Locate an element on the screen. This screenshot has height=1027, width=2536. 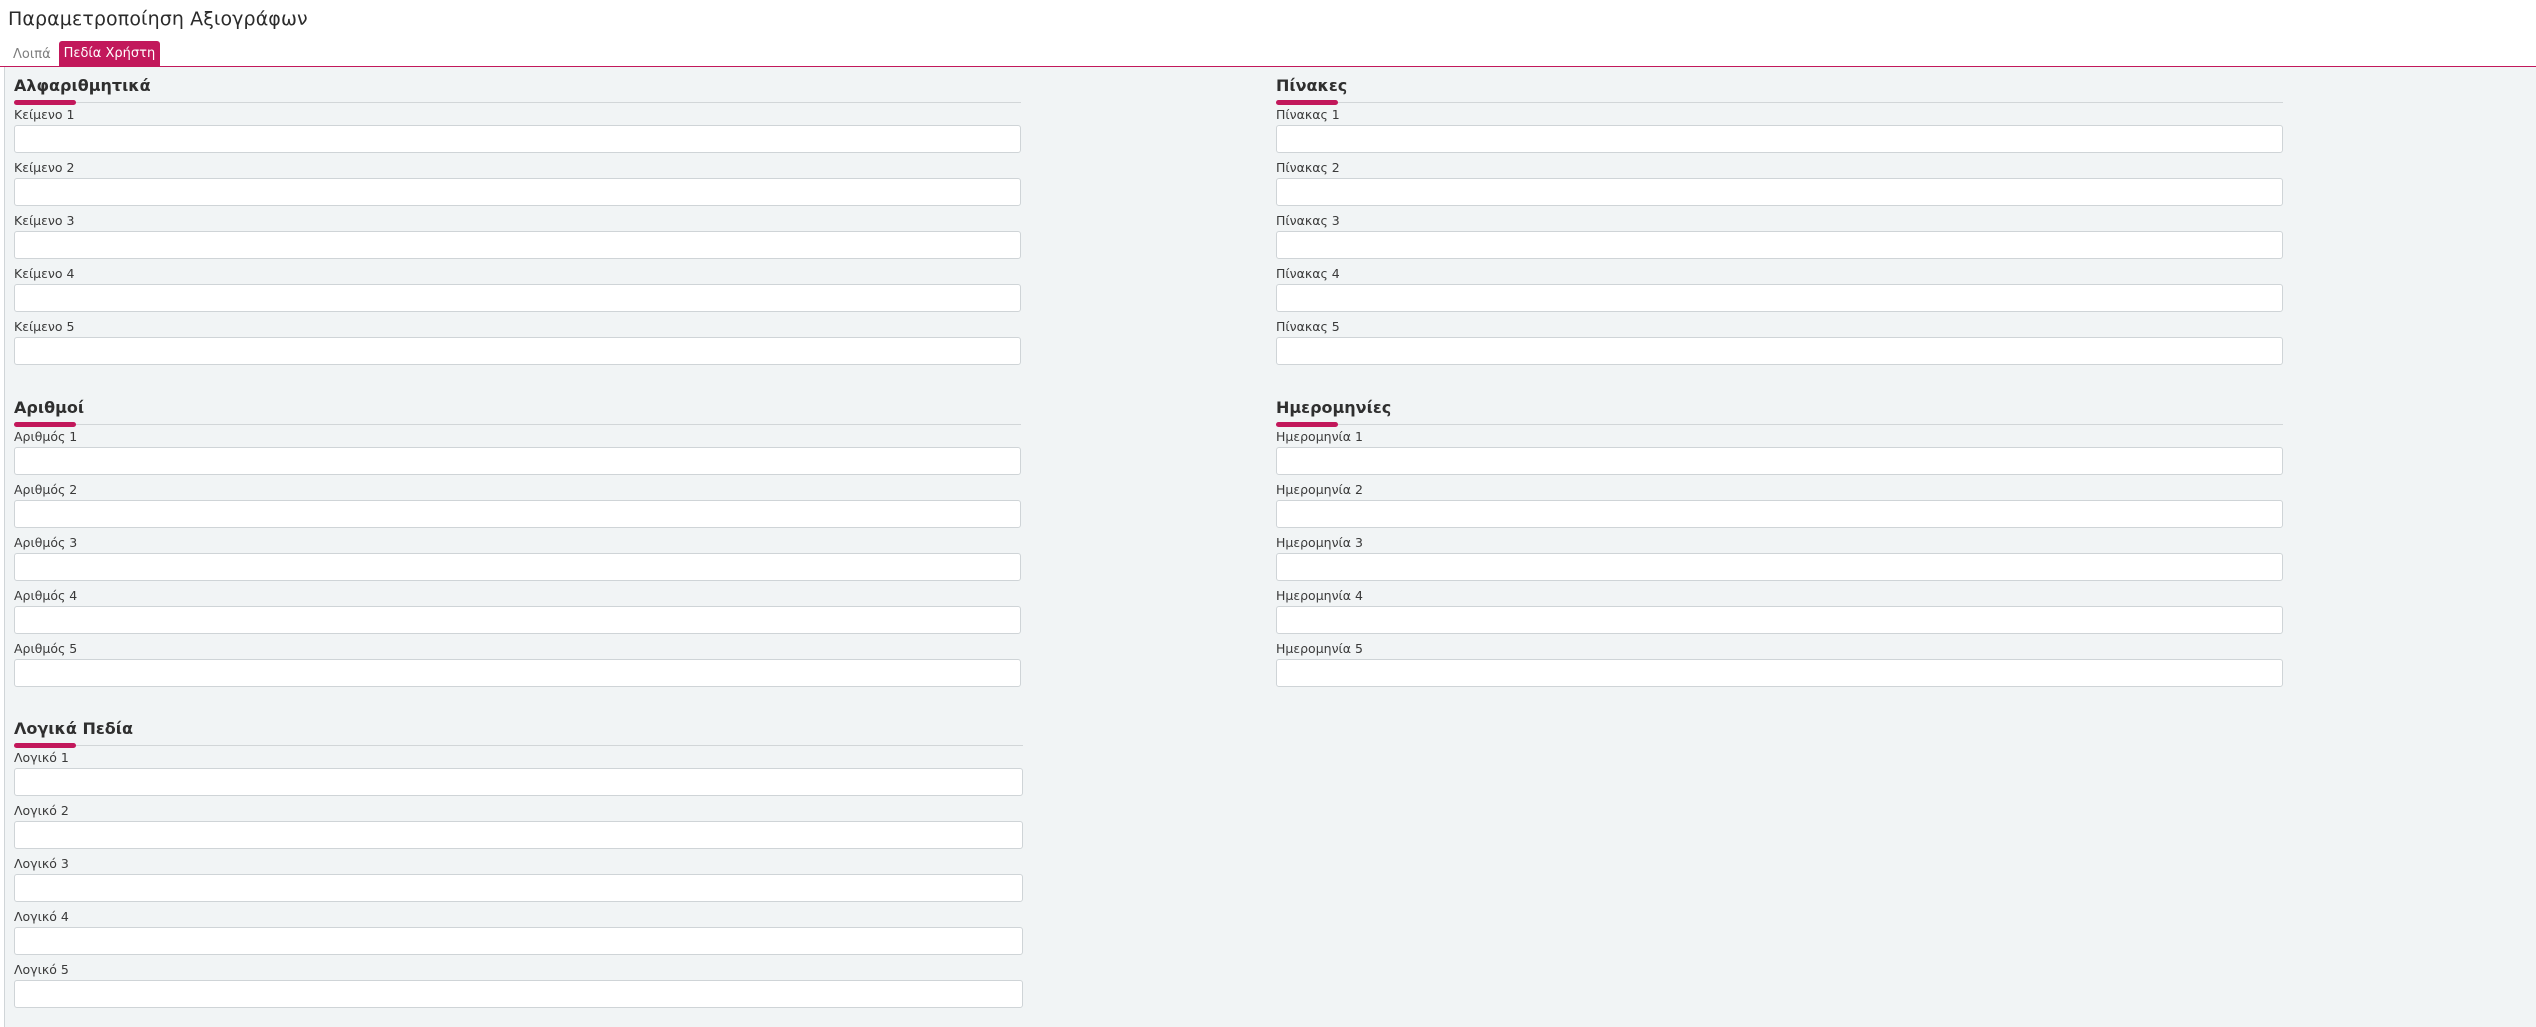
text-1-input is located at coordinates (517, 139).